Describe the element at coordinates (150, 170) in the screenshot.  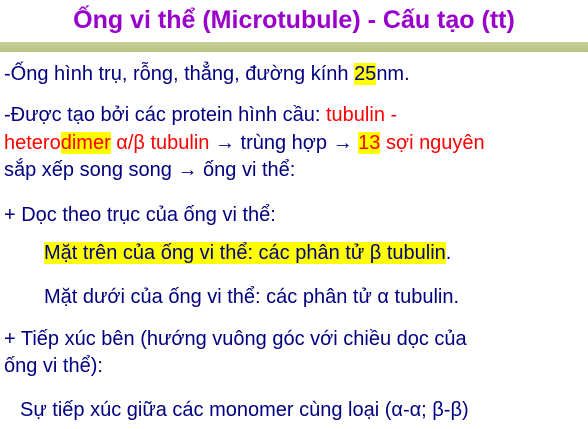
I see `line-parallel: sắp xếp song song → ống vi thể:` at that location.